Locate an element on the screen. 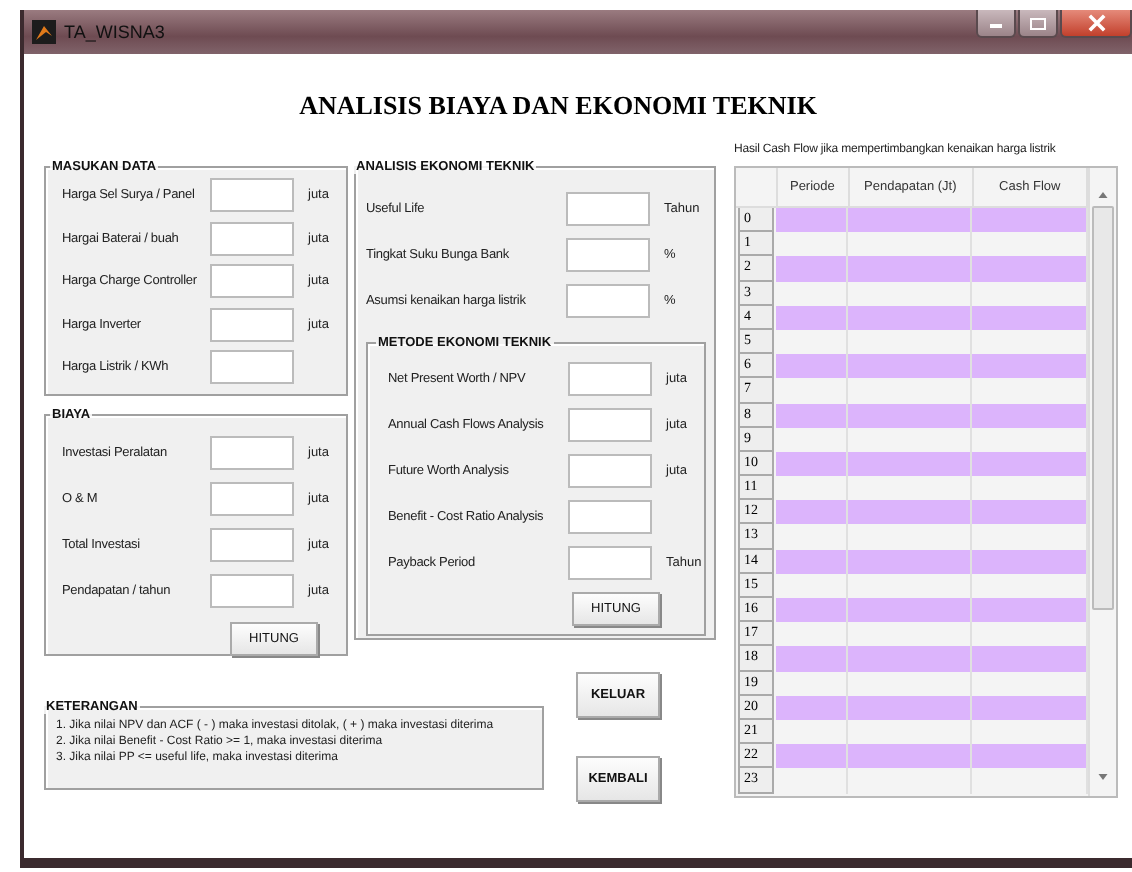  maximize-icon is located at coordinates (1038, 23).